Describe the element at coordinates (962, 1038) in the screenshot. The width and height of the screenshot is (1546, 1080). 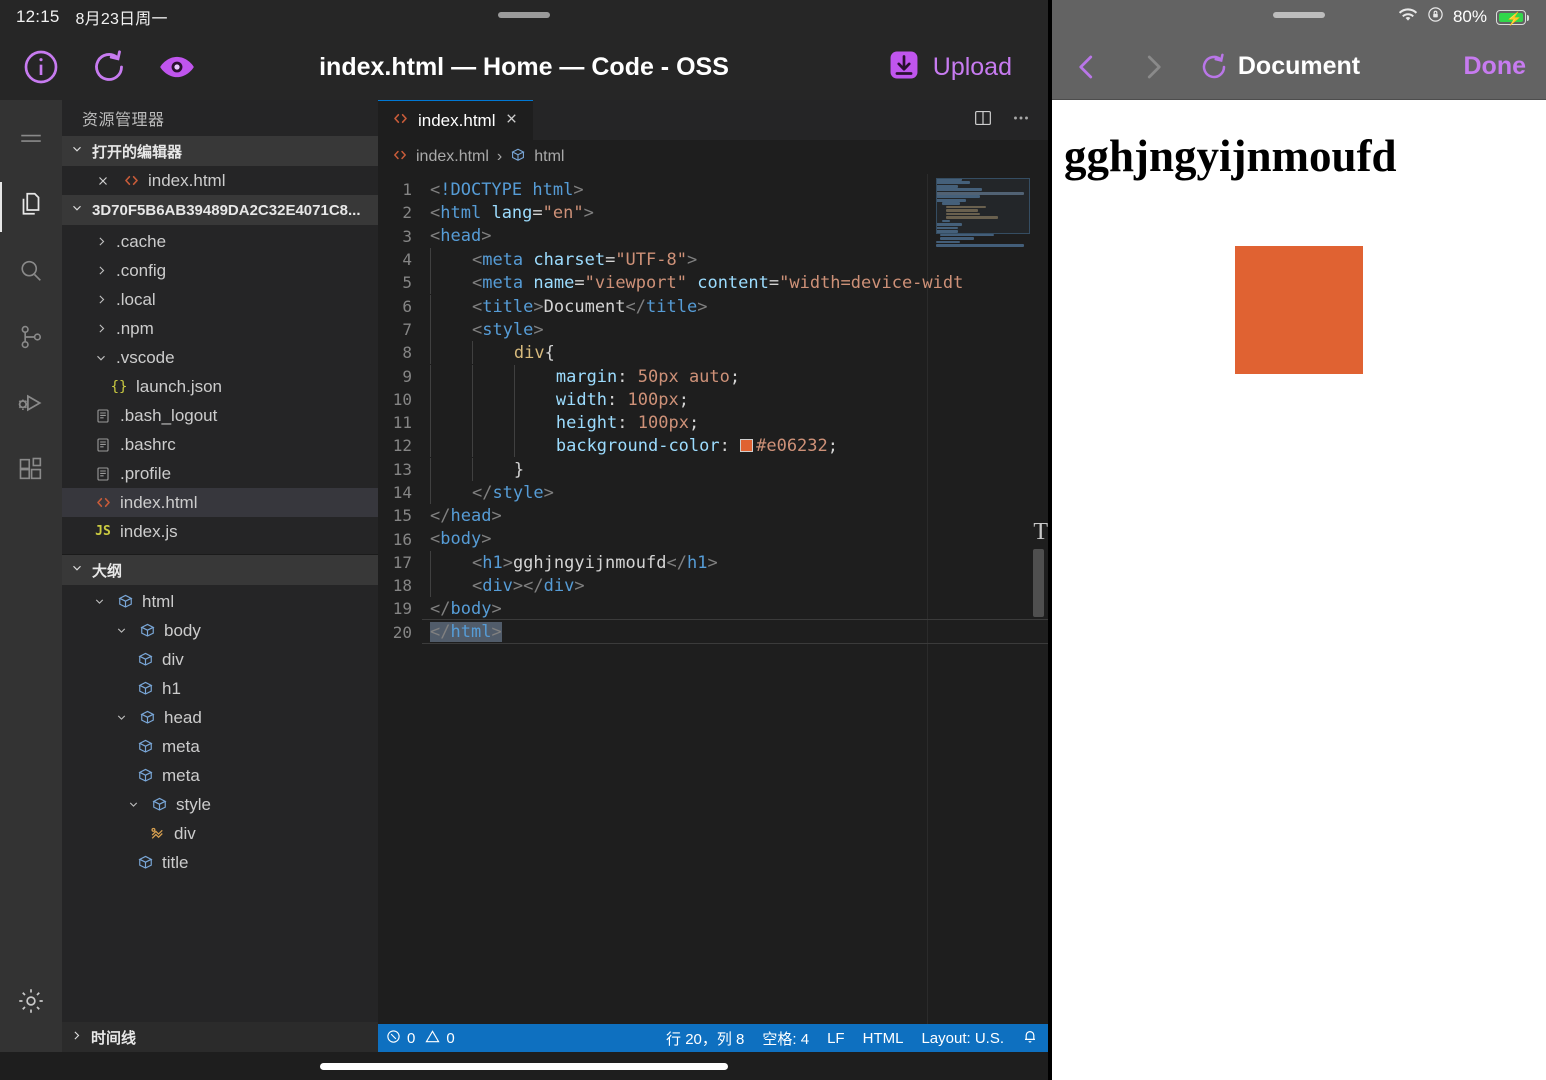
I see `status-keyboard-layout: Layout: U.S.` at that location.